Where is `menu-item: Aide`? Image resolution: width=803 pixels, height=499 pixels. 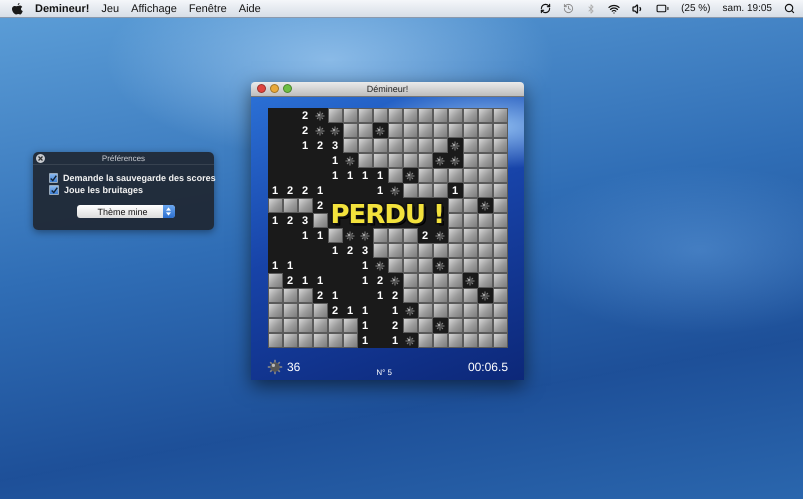 menu-item: Aide is located at coordinates (249, 8).